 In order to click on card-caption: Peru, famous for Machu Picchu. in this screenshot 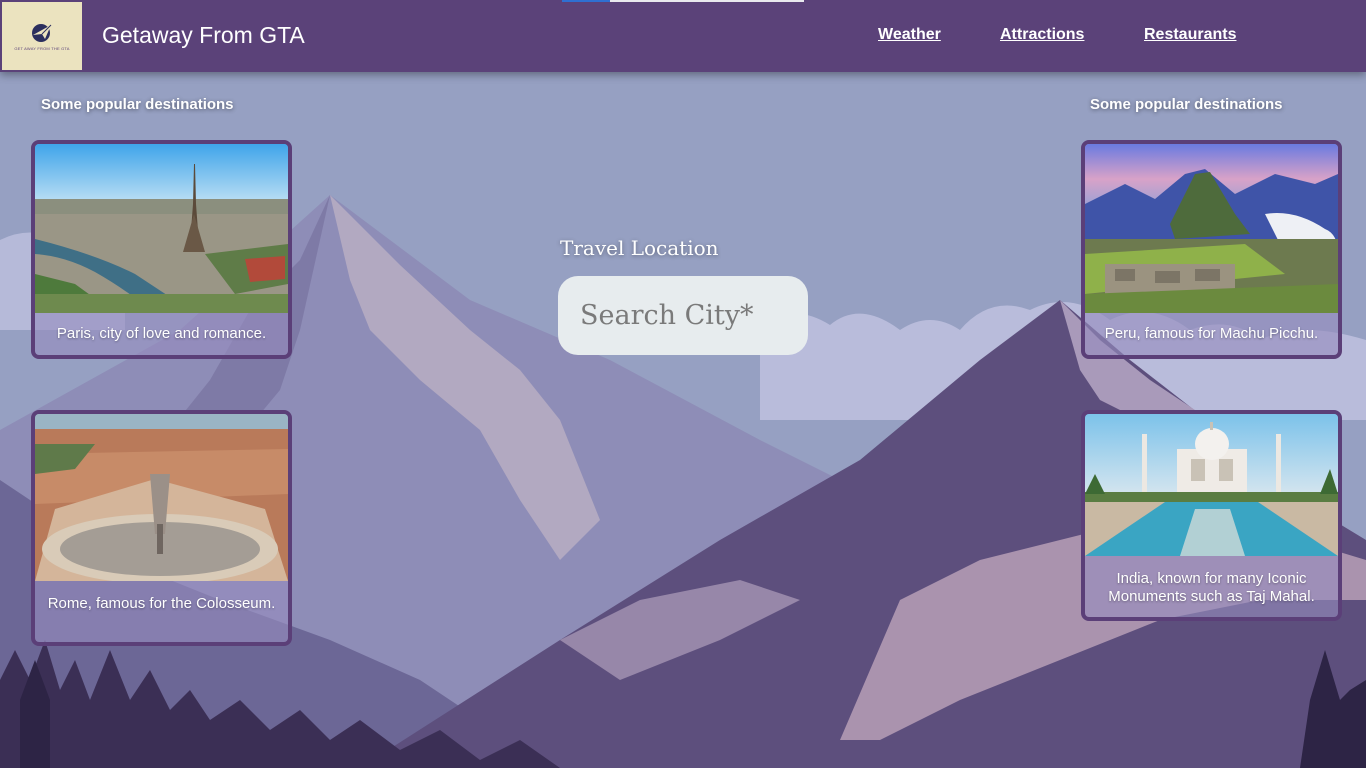, I will do `click(1211, 333)`.